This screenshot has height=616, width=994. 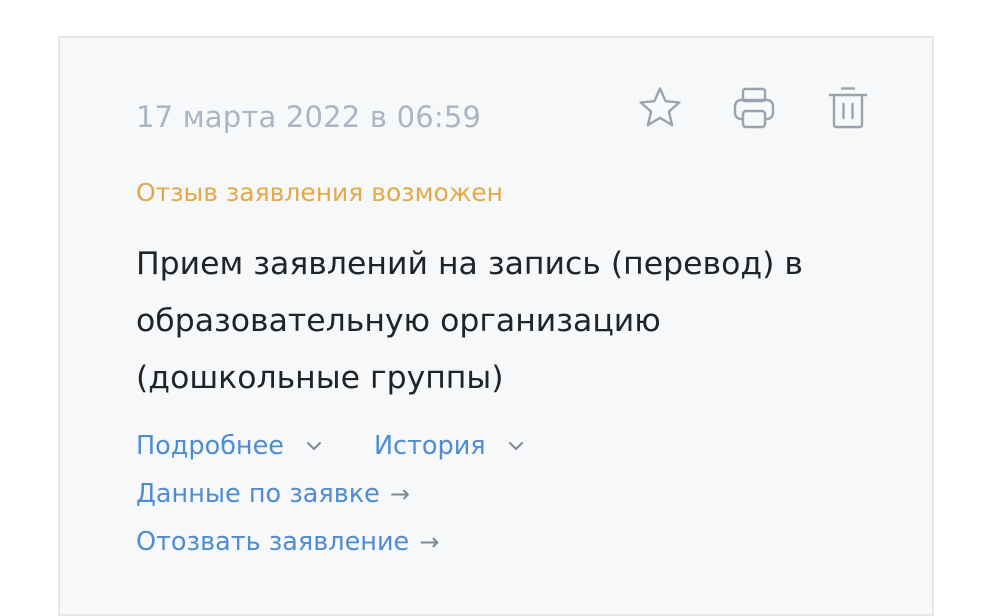 I want to click on star-icon, so click(x=660, y=107).